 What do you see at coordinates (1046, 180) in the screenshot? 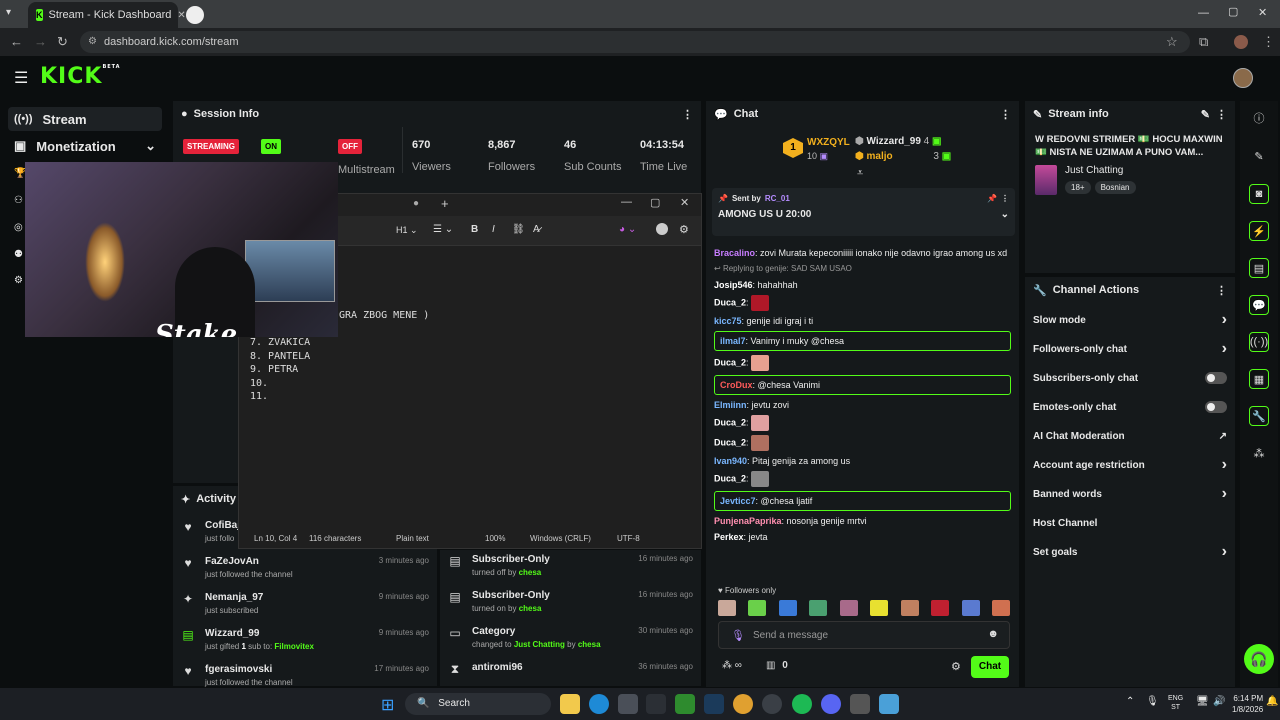
I see `category-thumbnail` at bounding box center [1046, 180].